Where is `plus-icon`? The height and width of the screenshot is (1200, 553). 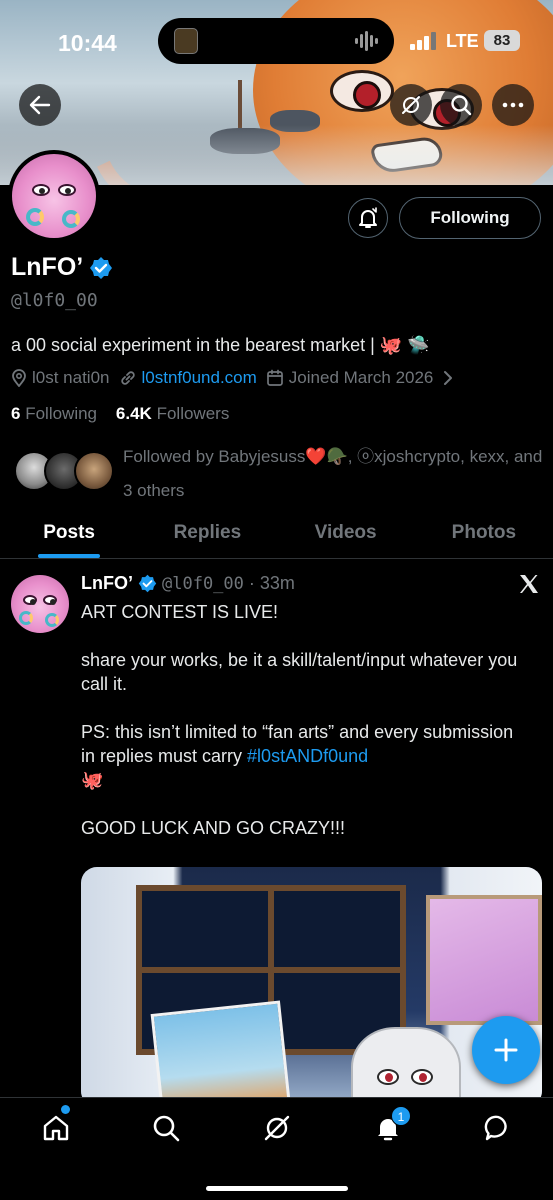 plus-icon is located at coordinates (506, 1050).